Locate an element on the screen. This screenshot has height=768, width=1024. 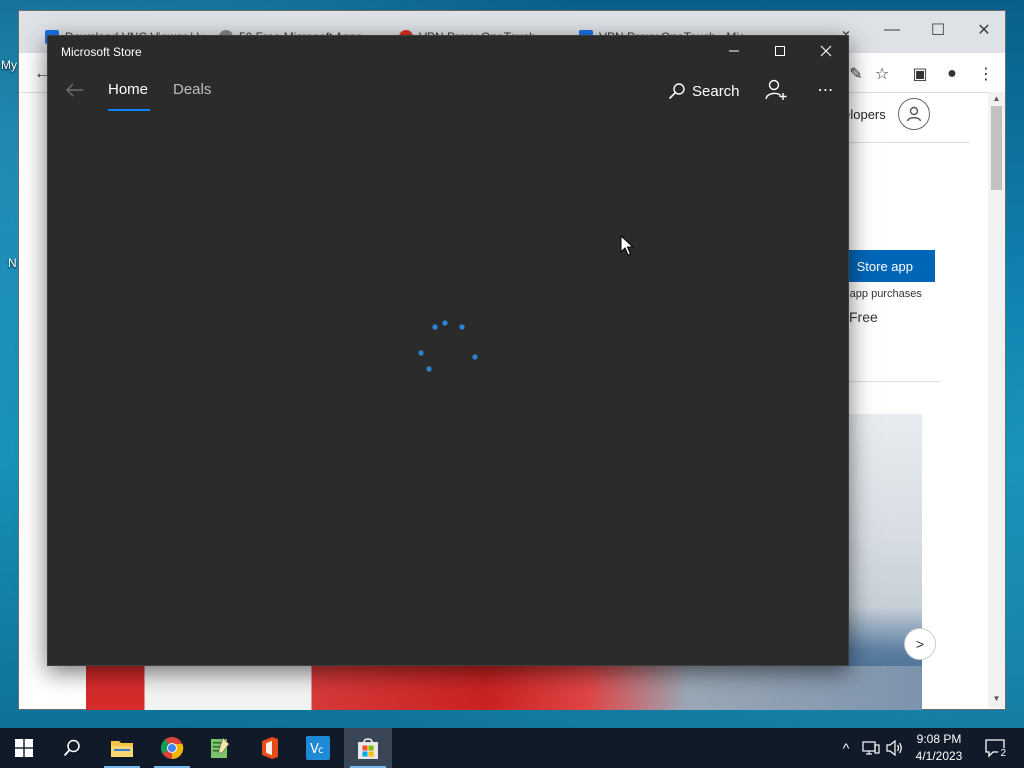
screenshot-carousel-strip is located at coordinates (504, 688).